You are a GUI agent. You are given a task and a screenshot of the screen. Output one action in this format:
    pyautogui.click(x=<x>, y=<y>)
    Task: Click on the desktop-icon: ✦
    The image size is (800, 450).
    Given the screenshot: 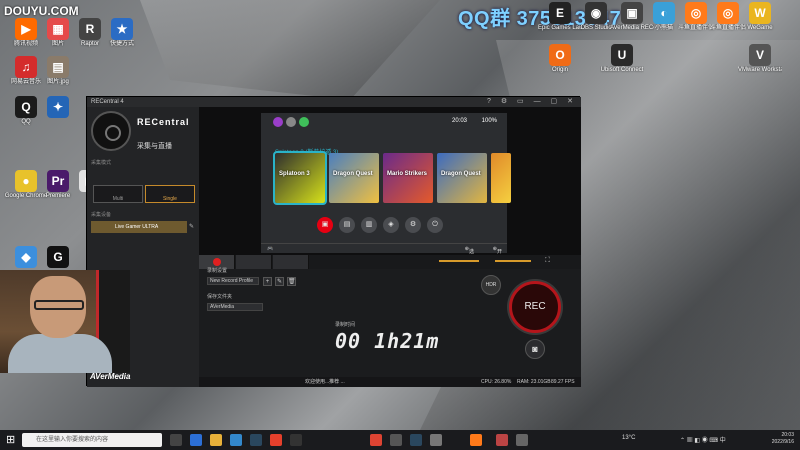 What is the action you would take?
    pyautogui.click(x=58, y=116)
    